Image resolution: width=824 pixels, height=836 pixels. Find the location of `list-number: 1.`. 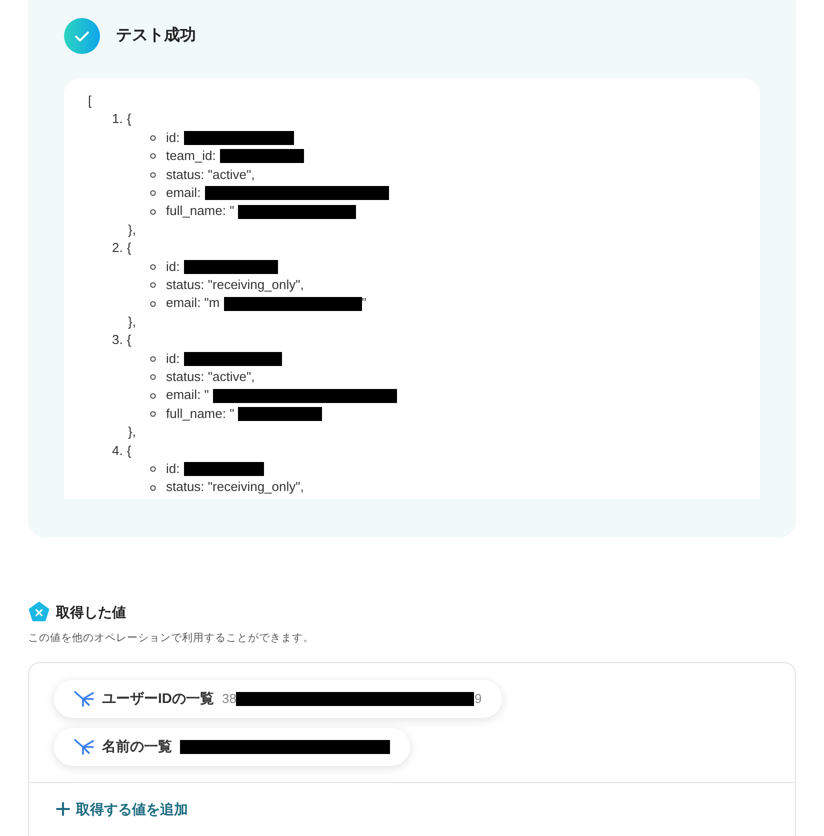

list-number: 1. is located at coordinates (117, 119).